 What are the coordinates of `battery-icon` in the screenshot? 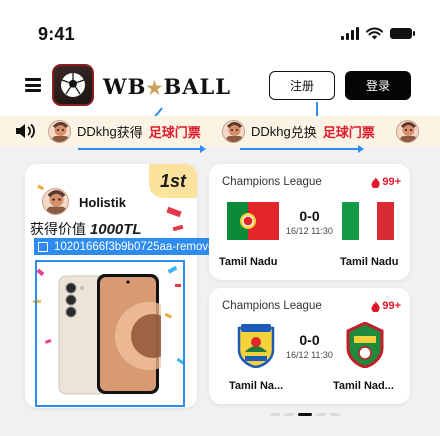 It's located at (402, 33).